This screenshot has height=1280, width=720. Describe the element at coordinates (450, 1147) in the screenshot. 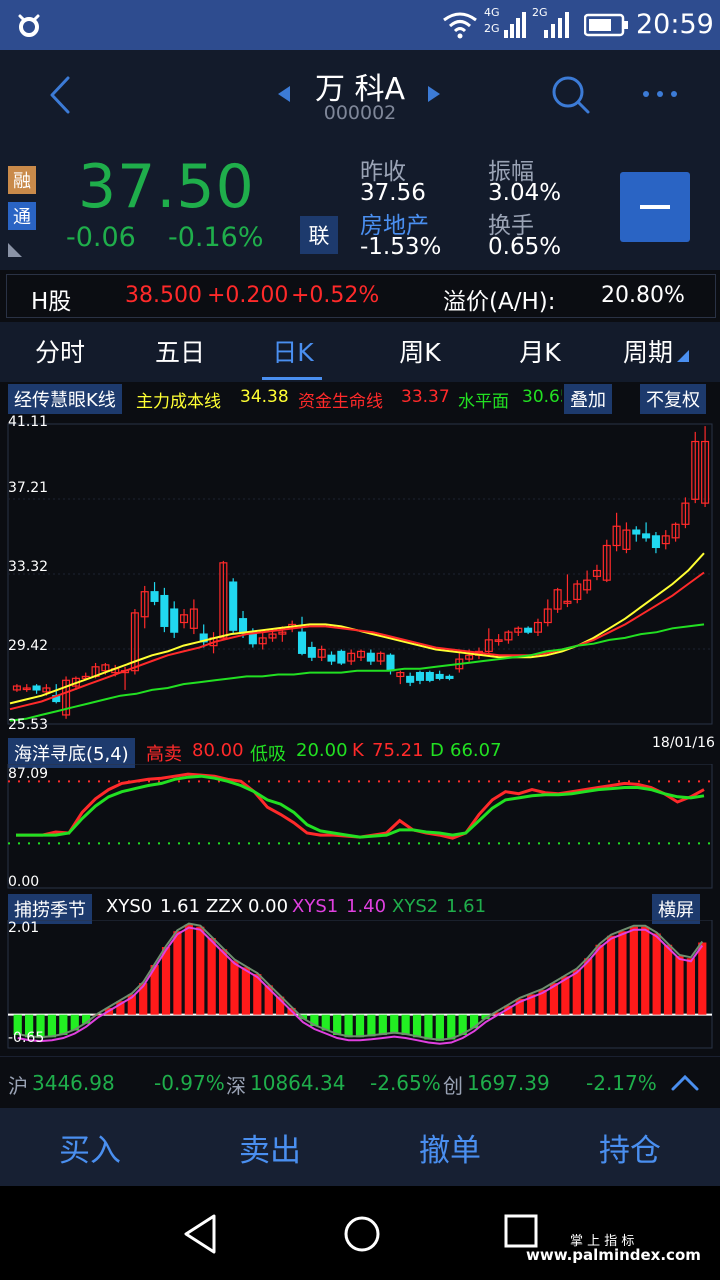

I see `cancel-order-button: 撤单` at that location.